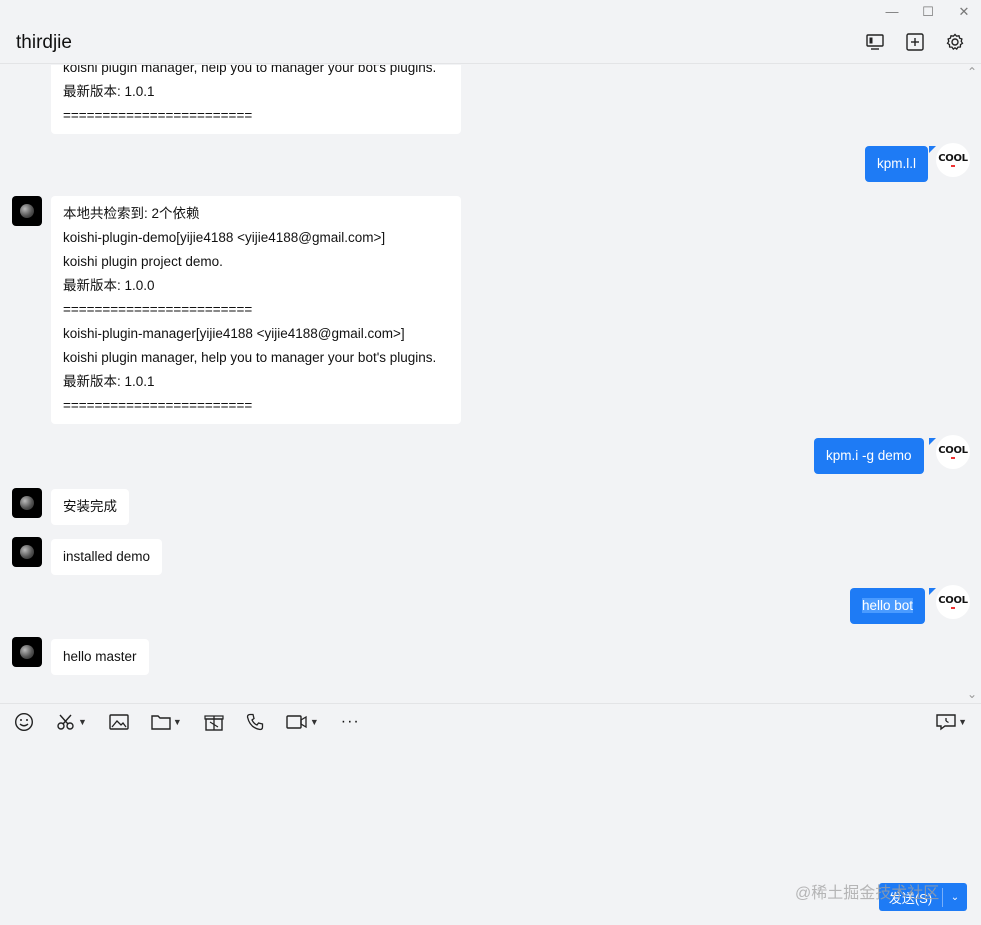 Image resolution: width=981 pixels, height=925 pixels. I want to click on close-button: ✕, so click(964, 12).